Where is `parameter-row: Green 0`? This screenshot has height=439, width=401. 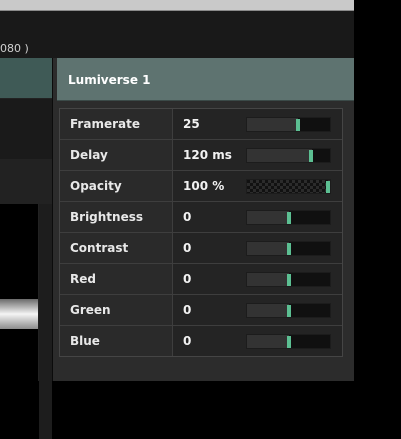 parameter-row: Green 0 is located at coordinates (201, 310).